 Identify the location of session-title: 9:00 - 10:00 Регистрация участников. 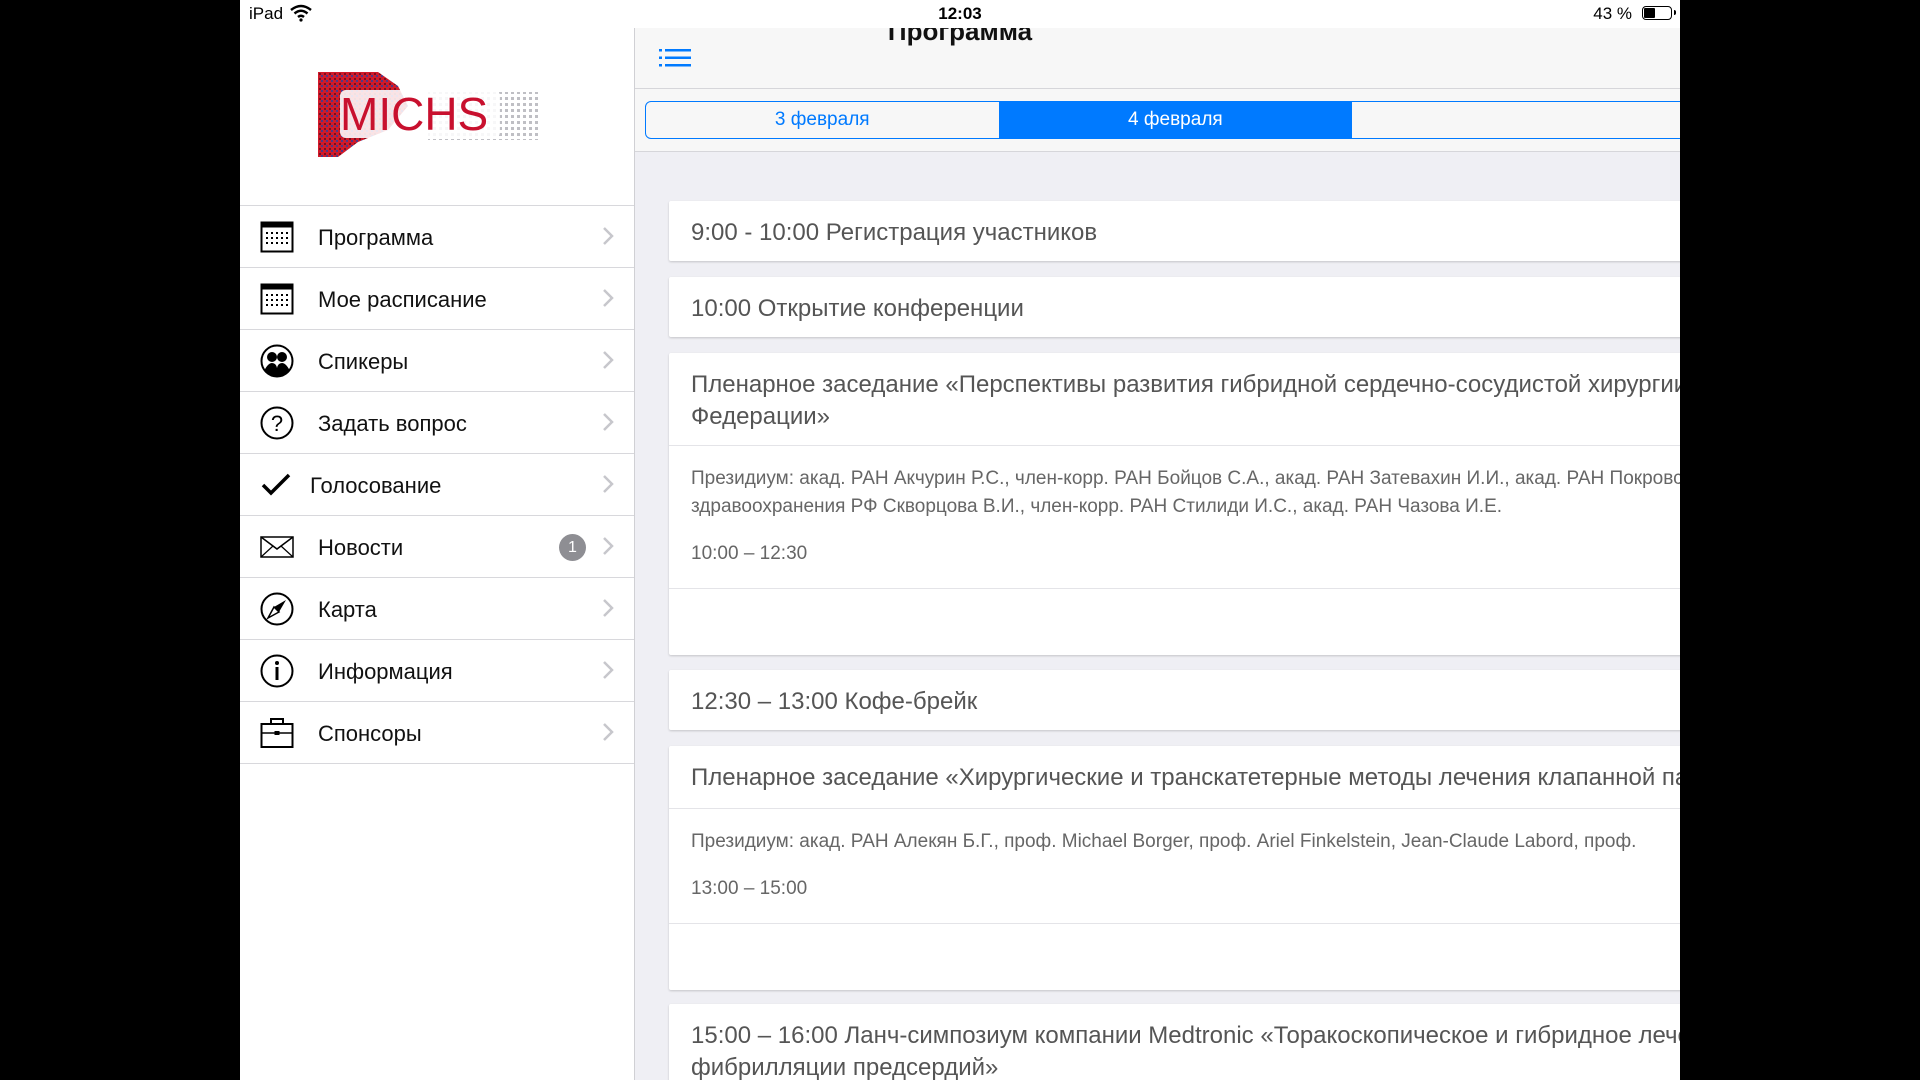
(894, 232).